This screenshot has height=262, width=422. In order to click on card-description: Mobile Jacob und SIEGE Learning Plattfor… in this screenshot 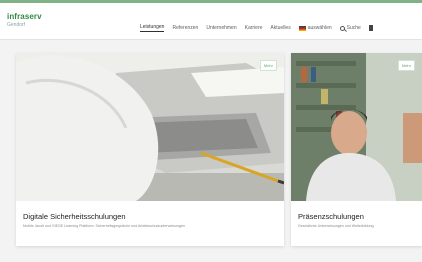, I will do `click(104, 226)`.